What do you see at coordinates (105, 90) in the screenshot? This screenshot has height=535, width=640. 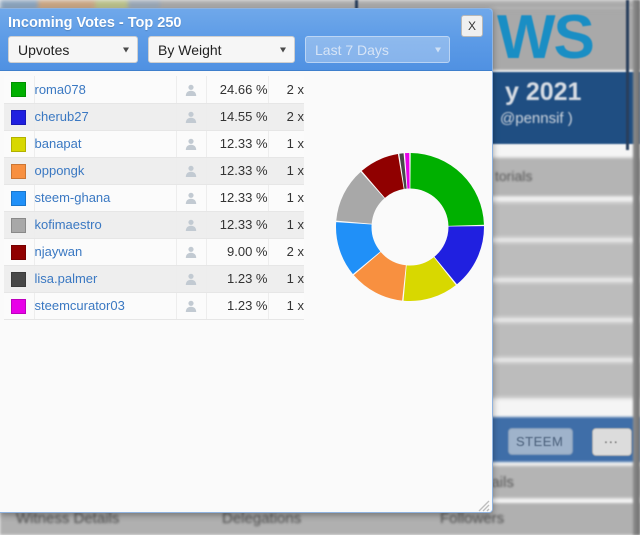 I see `voter-name-cell: roma078` at bounding box center [105, 90].